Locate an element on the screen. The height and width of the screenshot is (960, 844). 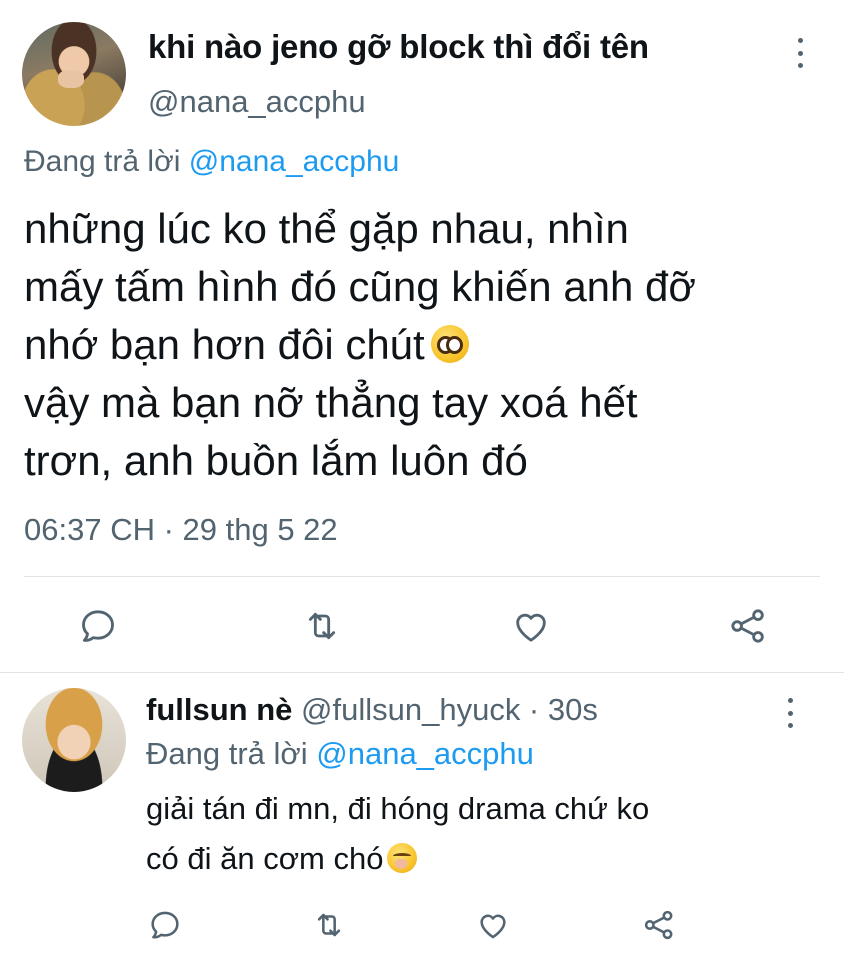
avatar-hand is located at coordinates (71, 79).